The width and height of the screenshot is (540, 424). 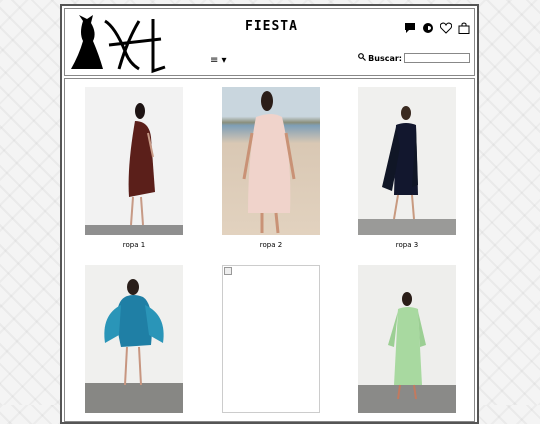 What do you see at coordinates (271, 26) in the screenshot?
I see `page-title: FIESTA` at bounding box center [271, 26].